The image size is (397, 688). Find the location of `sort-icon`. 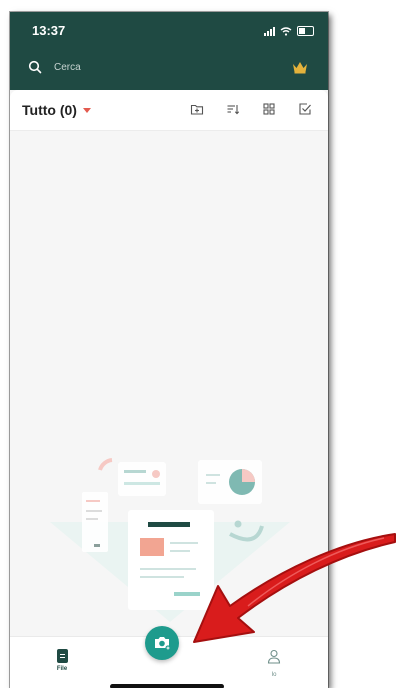

sort-icon is located at coordinates (233, 109).